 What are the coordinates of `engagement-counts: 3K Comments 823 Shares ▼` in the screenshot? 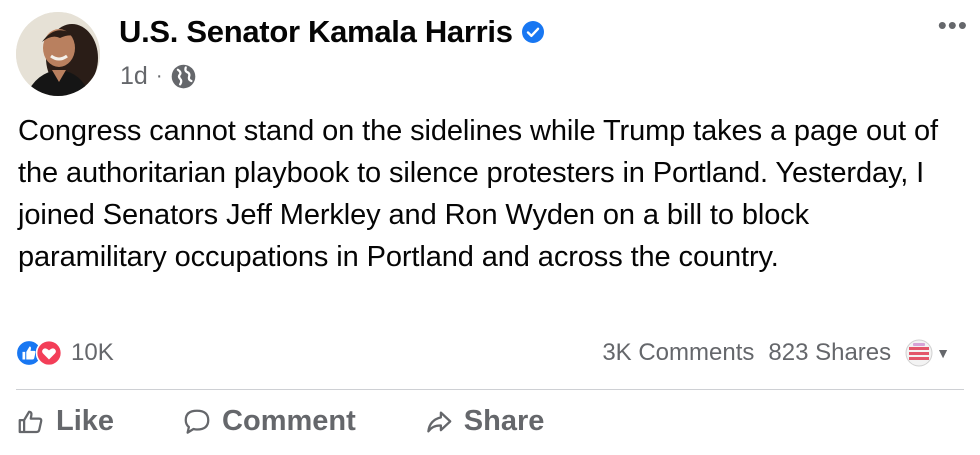 It's located at (776, 353).